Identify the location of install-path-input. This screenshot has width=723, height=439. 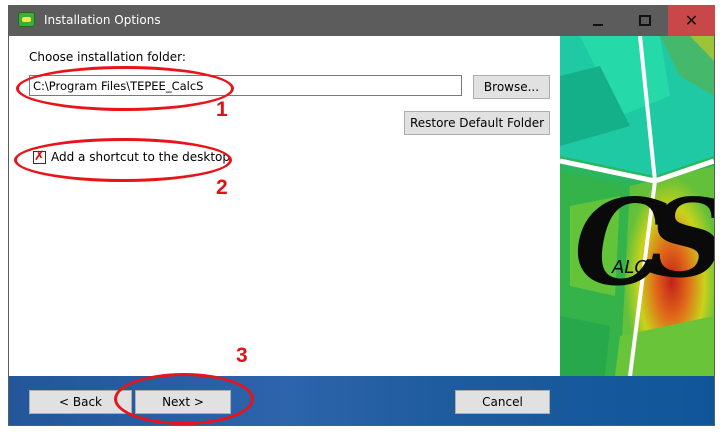
(245, 85).